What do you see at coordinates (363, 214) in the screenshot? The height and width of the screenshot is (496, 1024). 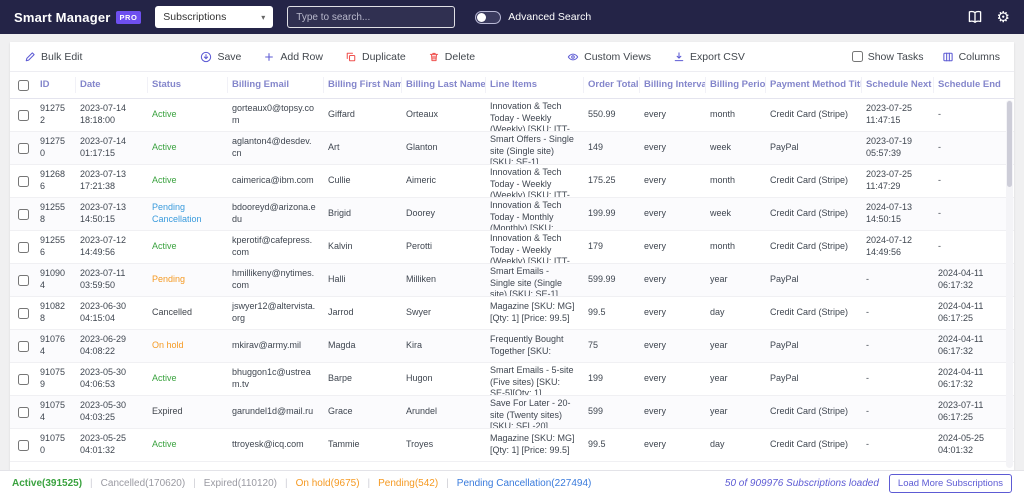 I see `cell-billing-first-name: Brigid` at bounding box center [363, 214].